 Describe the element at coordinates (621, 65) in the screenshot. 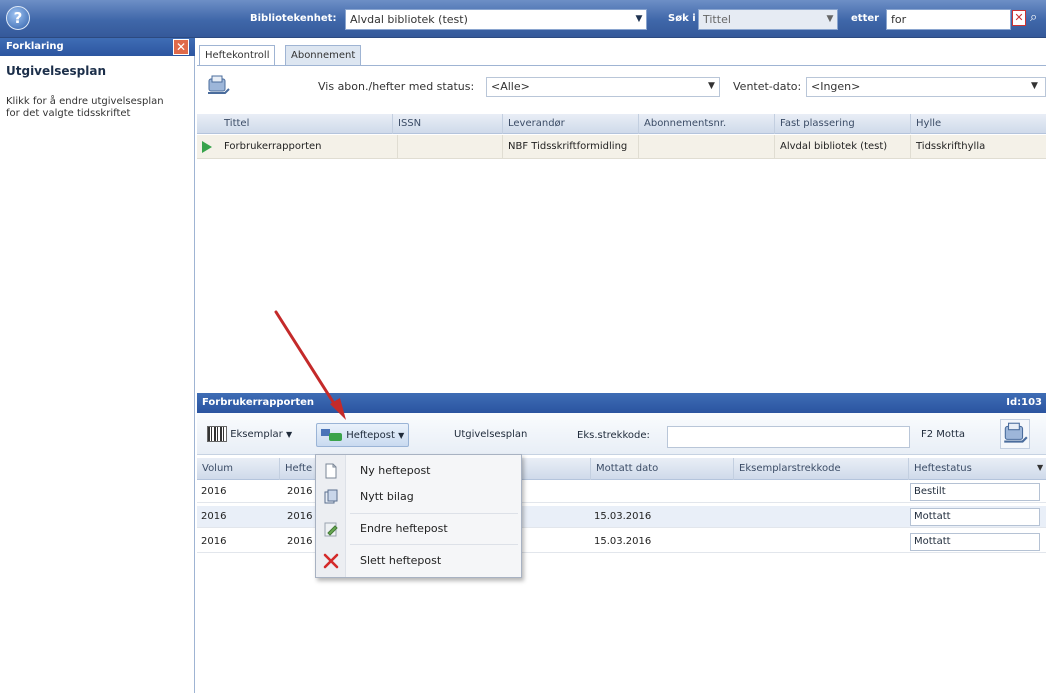

I see `tab-strip-divider` at that location.